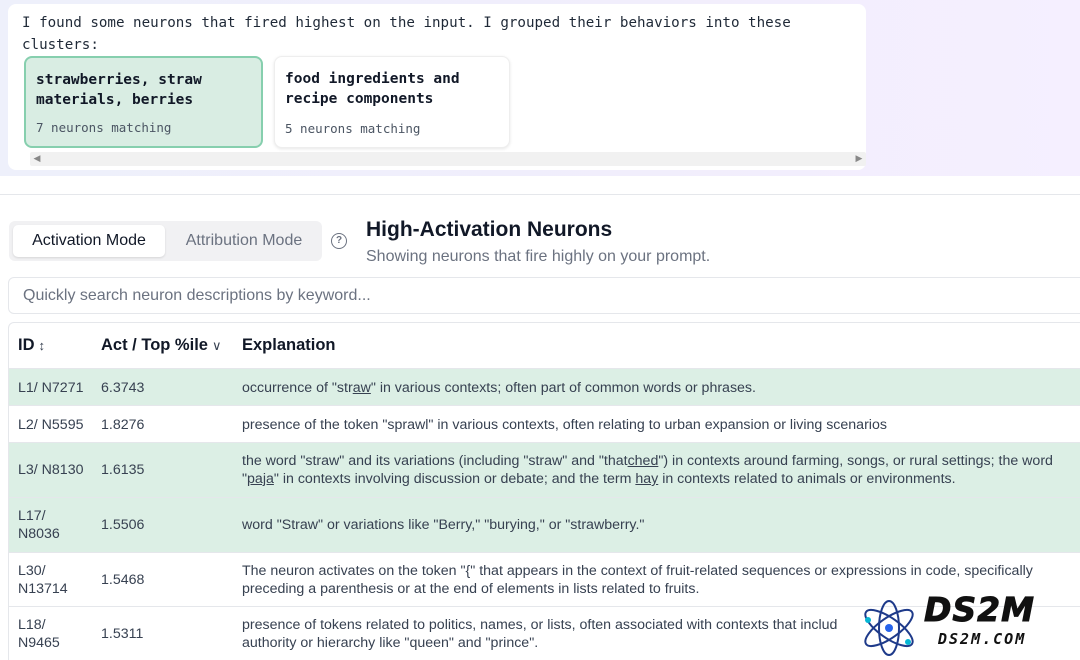 Image resolution: width=1080 pixels, height=660 pixels. I want to click on activation-value: 6.3743, so click(123, 388).